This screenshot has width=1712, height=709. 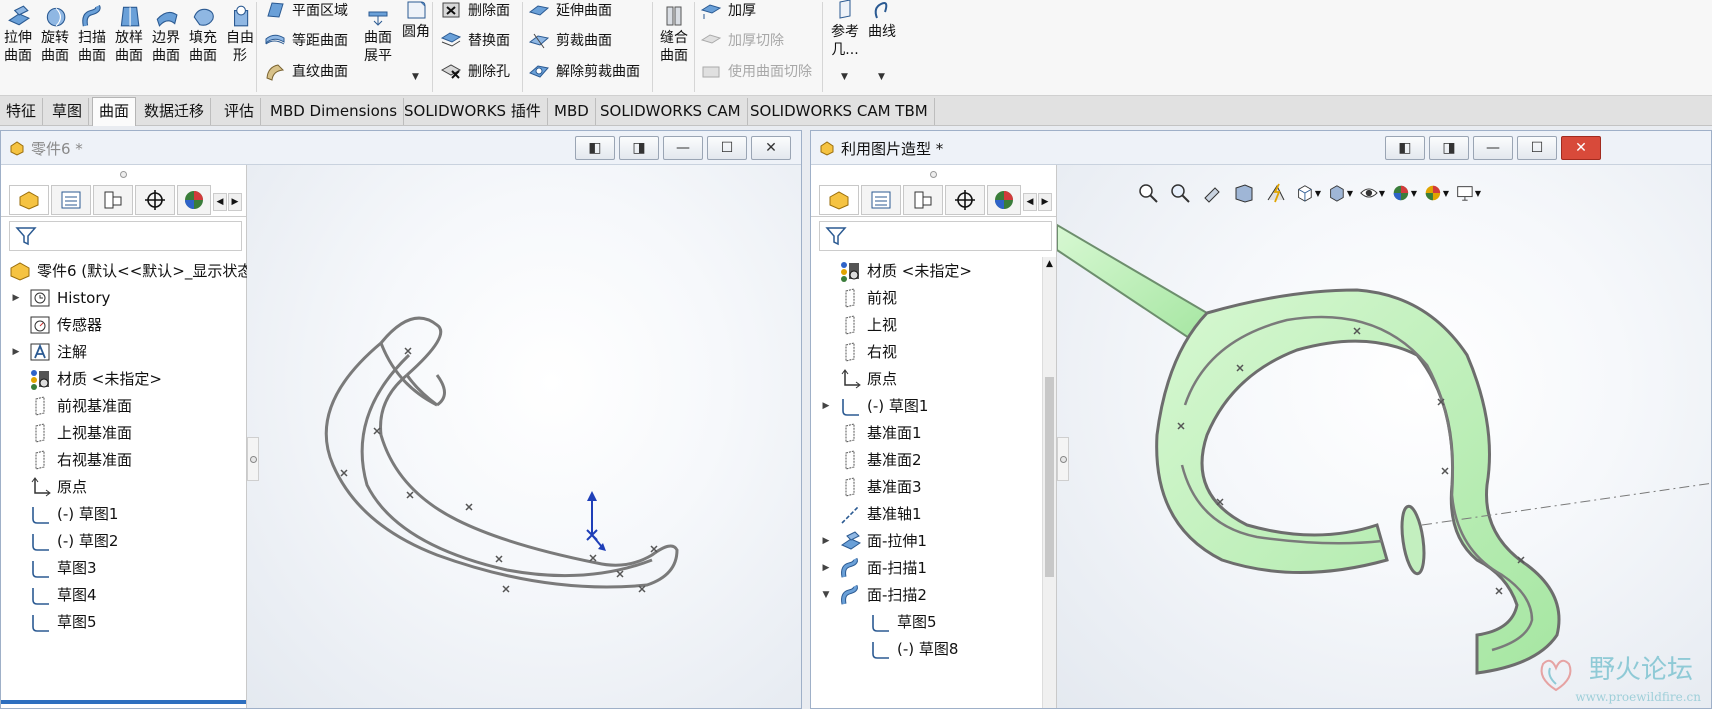 I want to click on tab-6: SOLIDWORKS 插件, so click(x=473, y=111).